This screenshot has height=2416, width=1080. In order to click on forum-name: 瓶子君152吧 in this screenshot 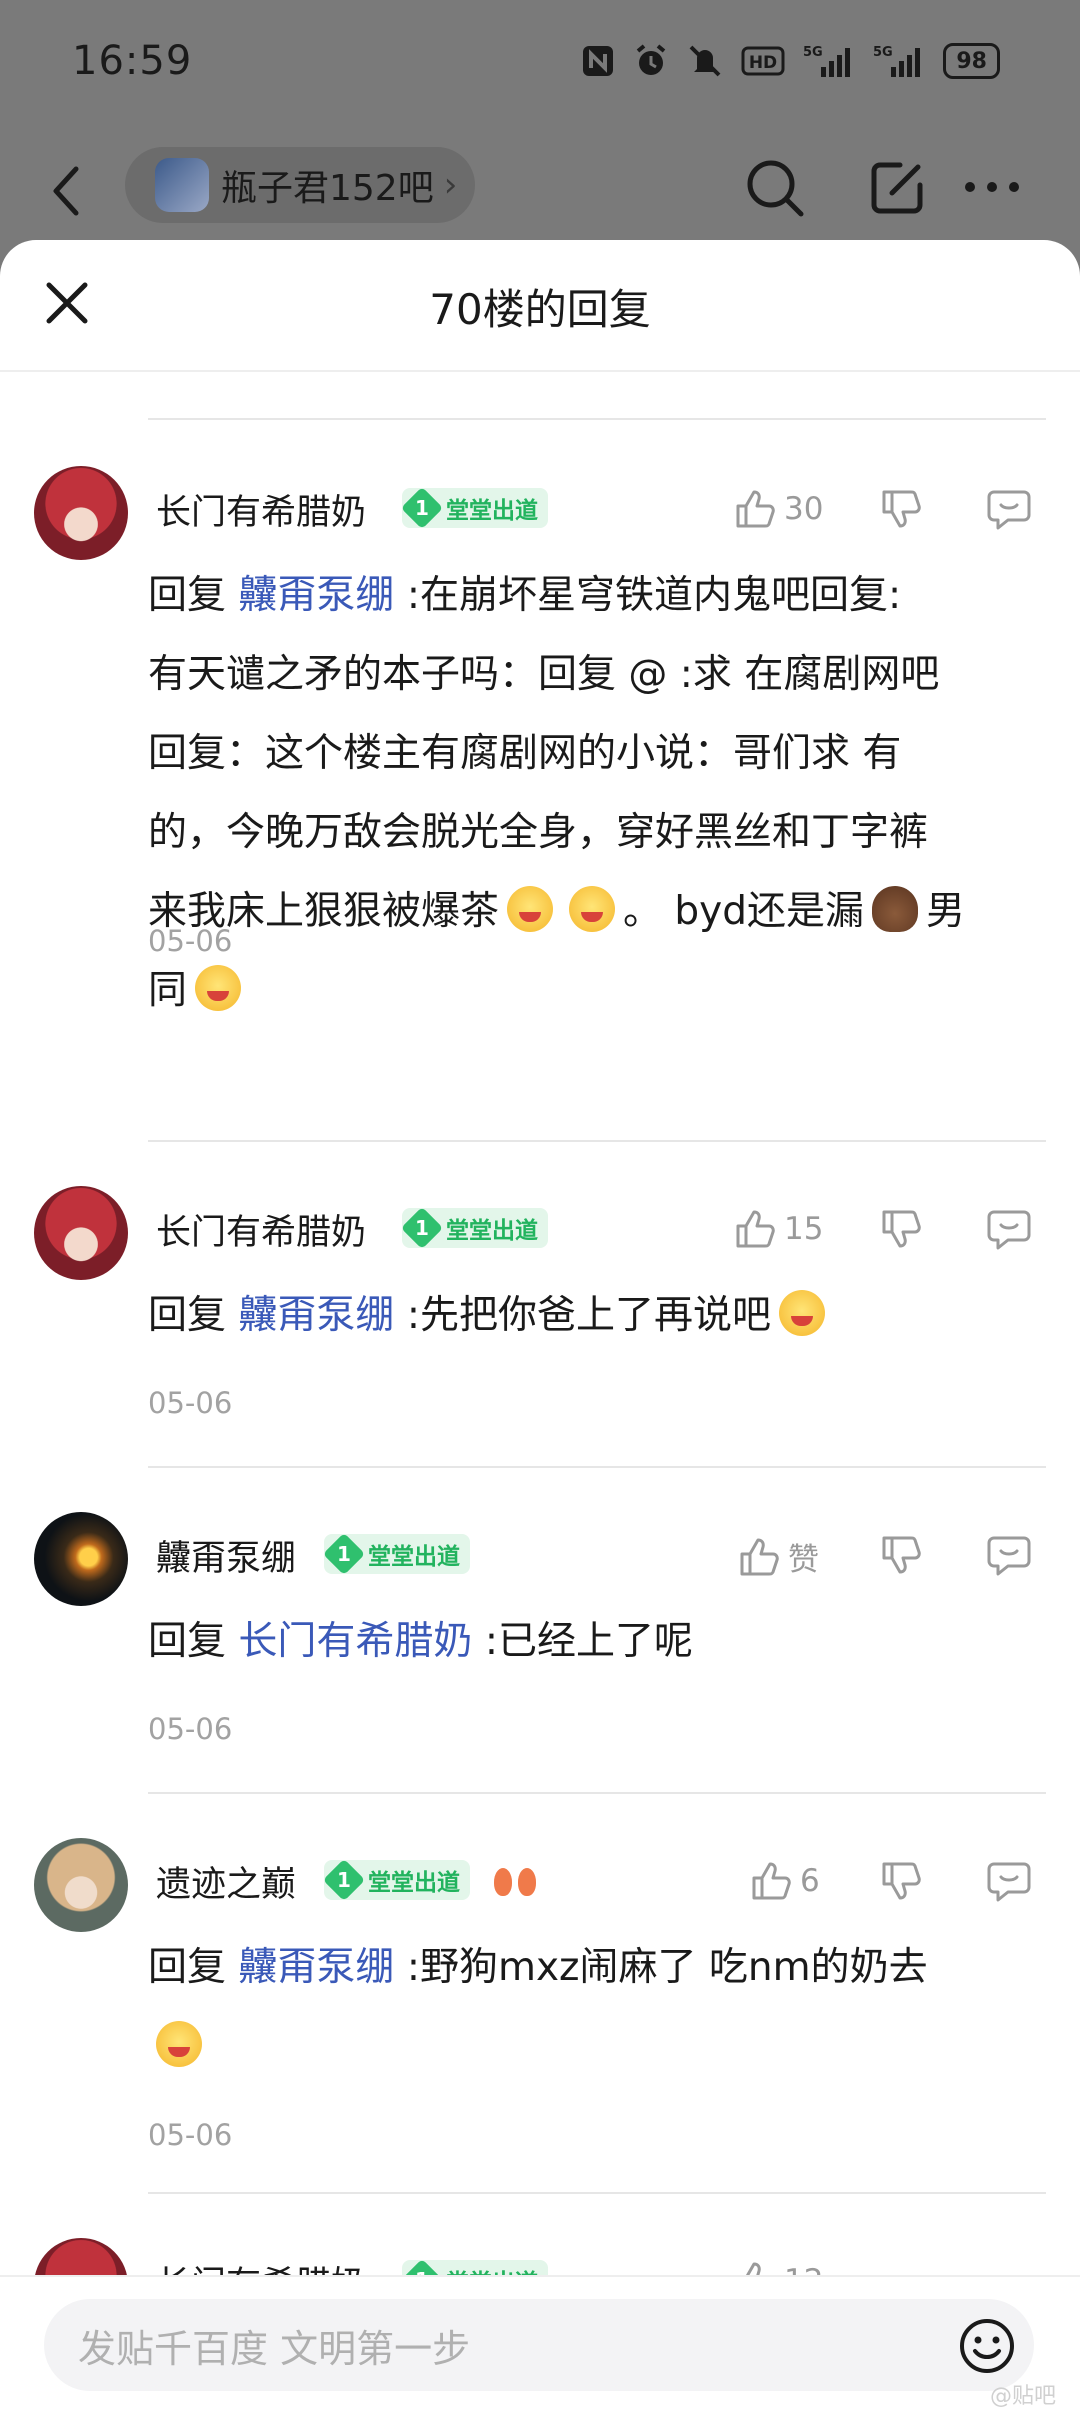, I will do `click(327, 188)`.